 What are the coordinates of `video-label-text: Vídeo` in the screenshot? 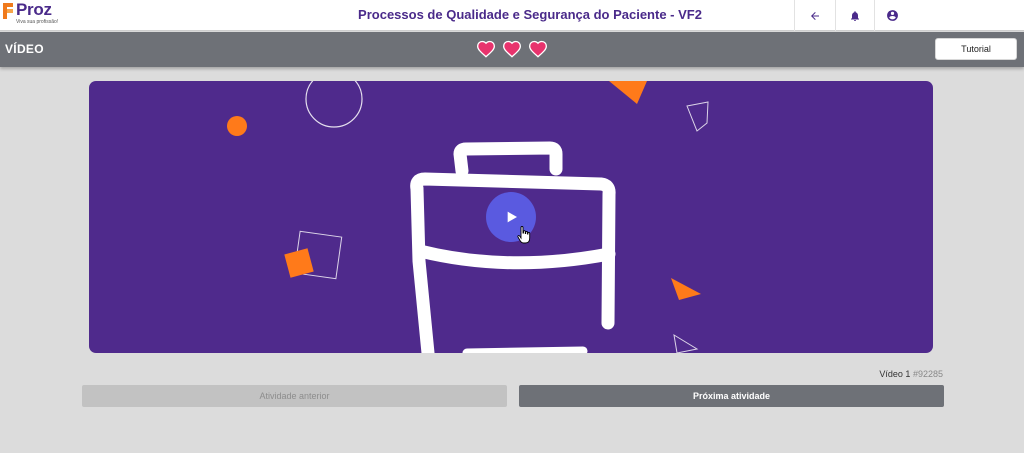 It's located at (891, 374).